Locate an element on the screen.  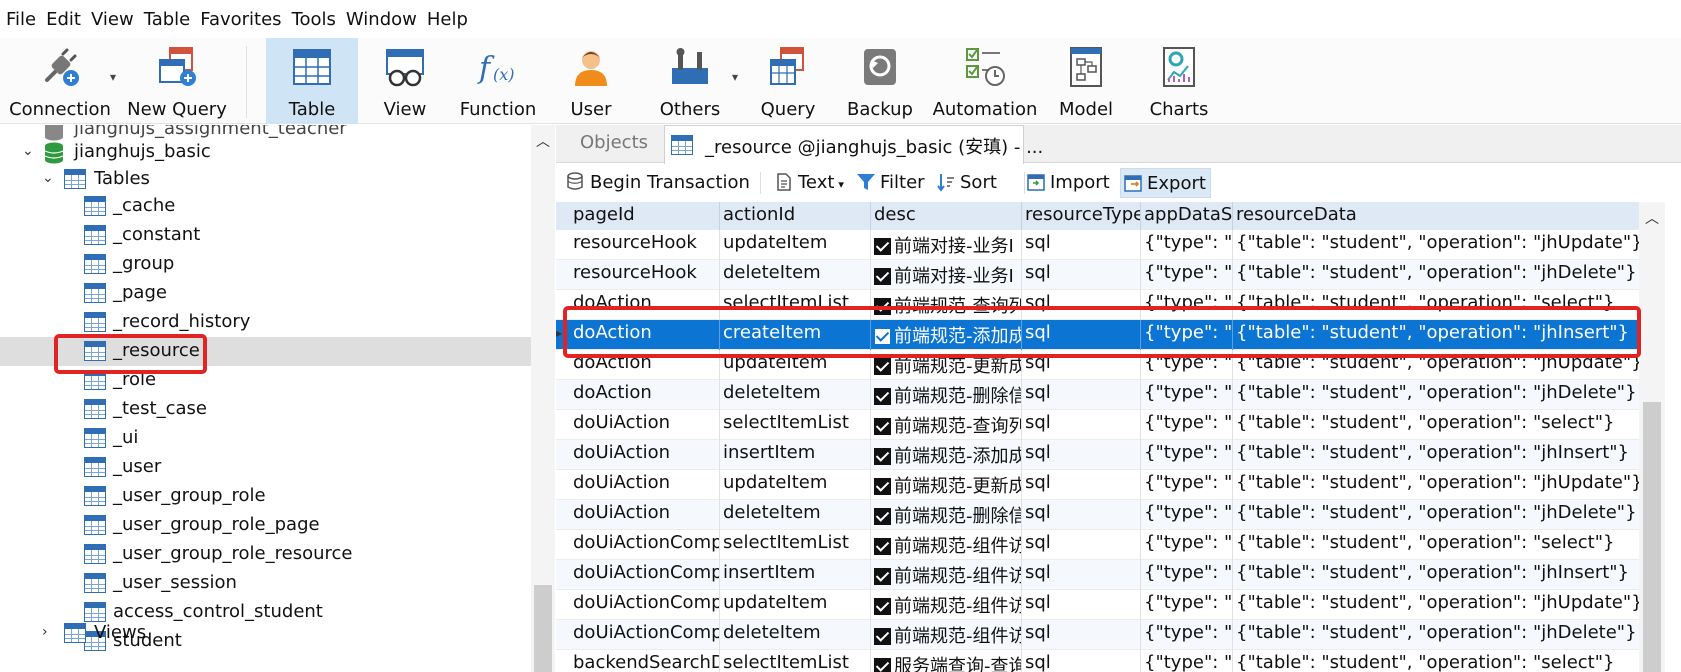
nav-table-item: _ui is located at coordinates (265, 438).